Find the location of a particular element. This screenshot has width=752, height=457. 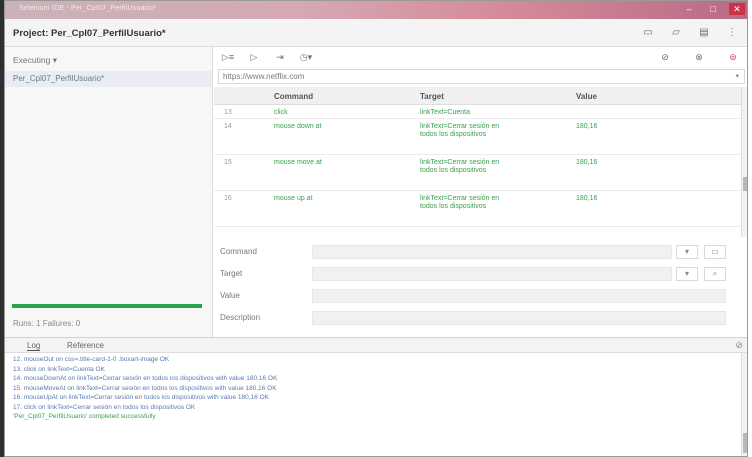

tab-reference: Reference is located at coordinates (85, 345).